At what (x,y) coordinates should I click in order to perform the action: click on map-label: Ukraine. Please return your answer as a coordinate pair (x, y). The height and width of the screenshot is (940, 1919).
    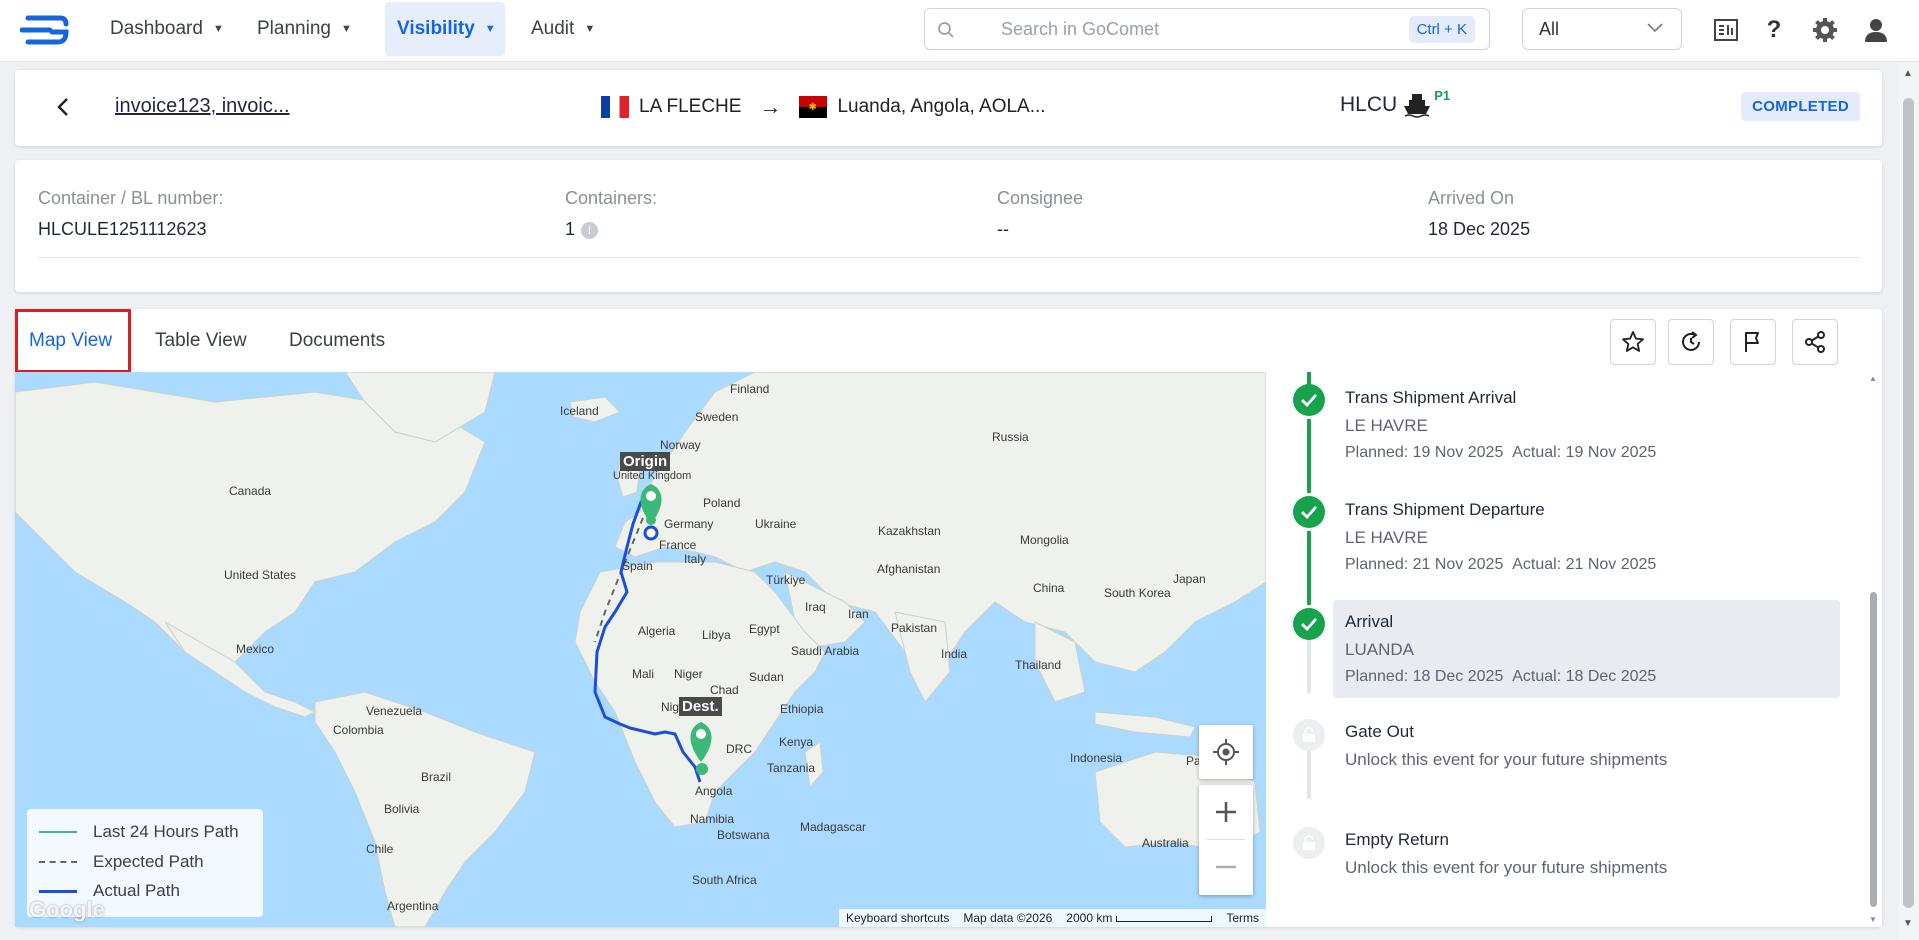
    Looking at the image, I should click on (776, 524).